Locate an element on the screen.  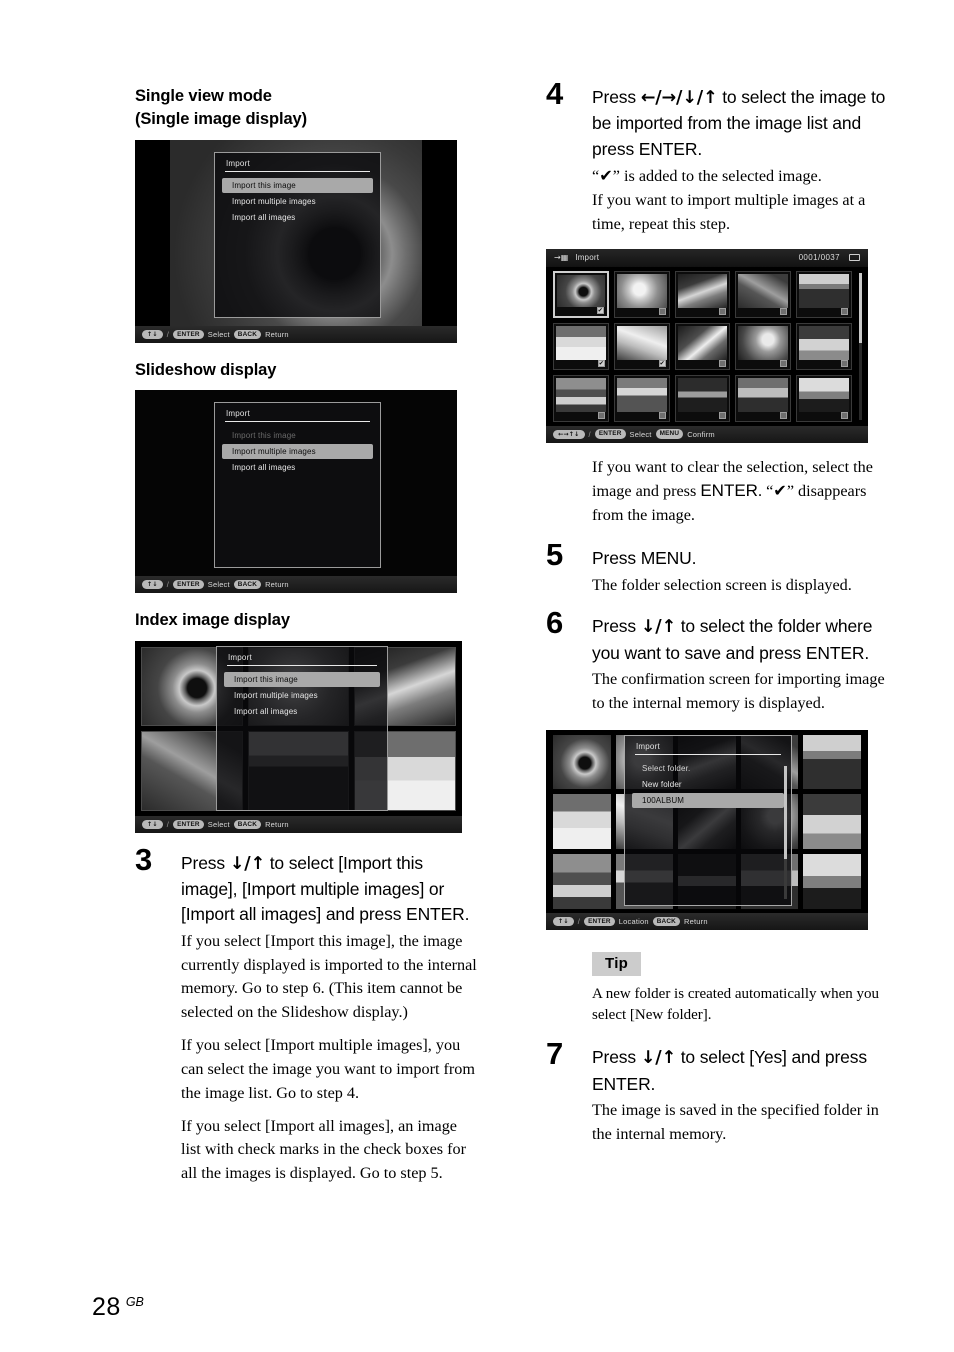
scrollbar is located at coordinates (860, 346).